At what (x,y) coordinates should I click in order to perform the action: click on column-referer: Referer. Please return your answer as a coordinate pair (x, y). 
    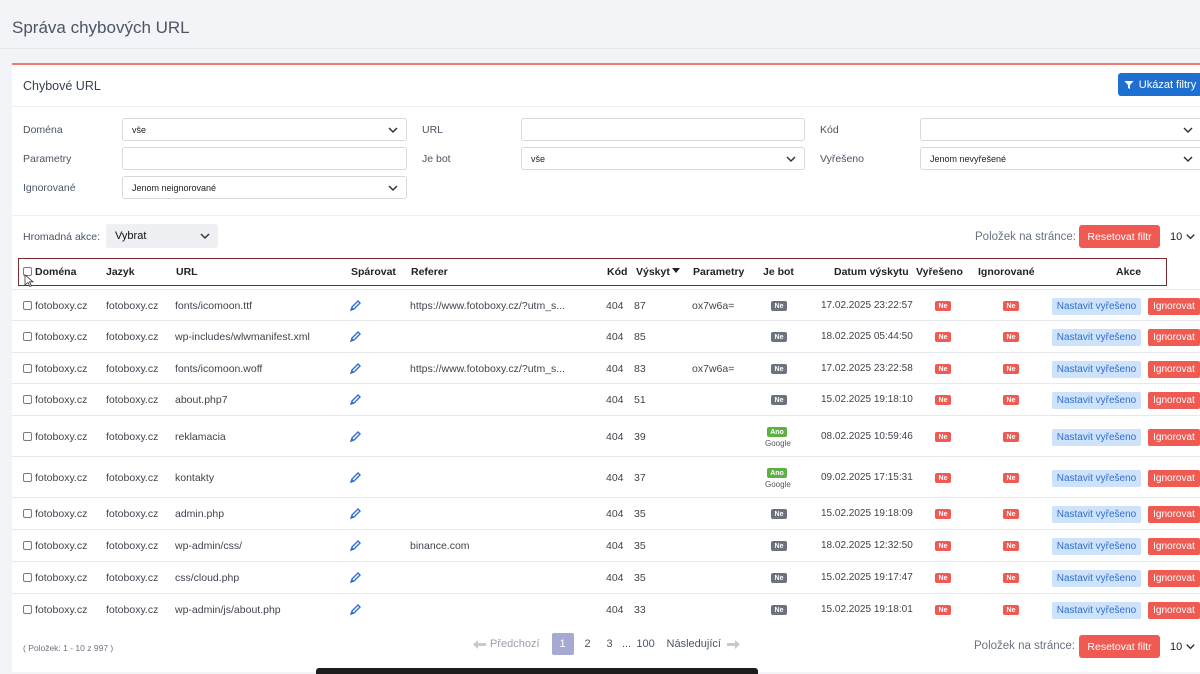
    Looking at the image, I should click on (429, 272).